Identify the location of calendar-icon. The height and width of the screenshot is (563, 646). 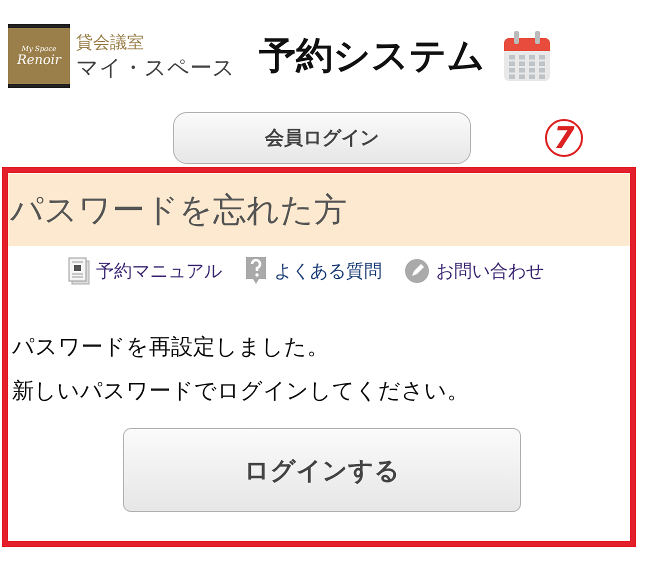
(527, 56).